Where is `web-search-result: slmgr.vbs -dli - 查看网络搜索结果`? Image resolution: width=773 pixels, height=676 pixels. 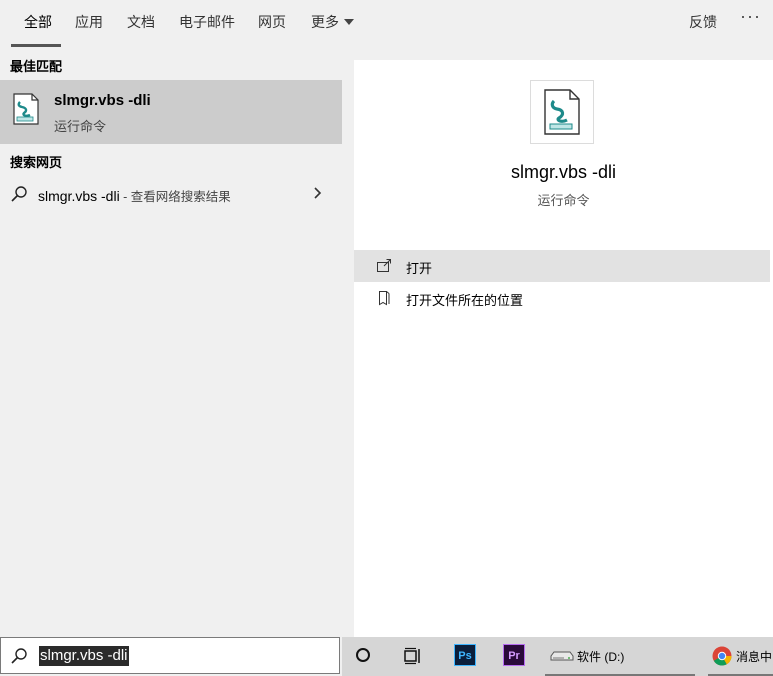 web-search-result: slmgr.vbs -dli - 查看网络搜索结果 is located at coordinates (171, 195).